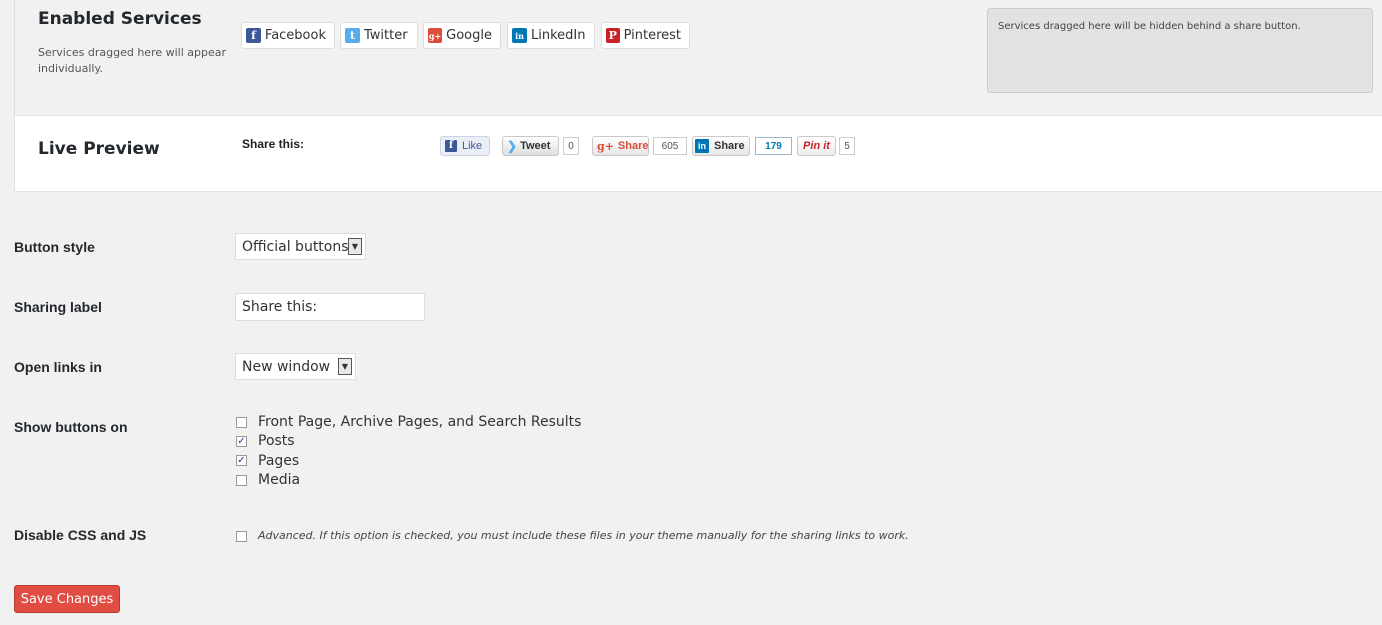 The width and height of the screenshot is (1382, 625). Describe the element at coordinates (847, 146) in the screenshot. I see `pin-count: 5` at that location.